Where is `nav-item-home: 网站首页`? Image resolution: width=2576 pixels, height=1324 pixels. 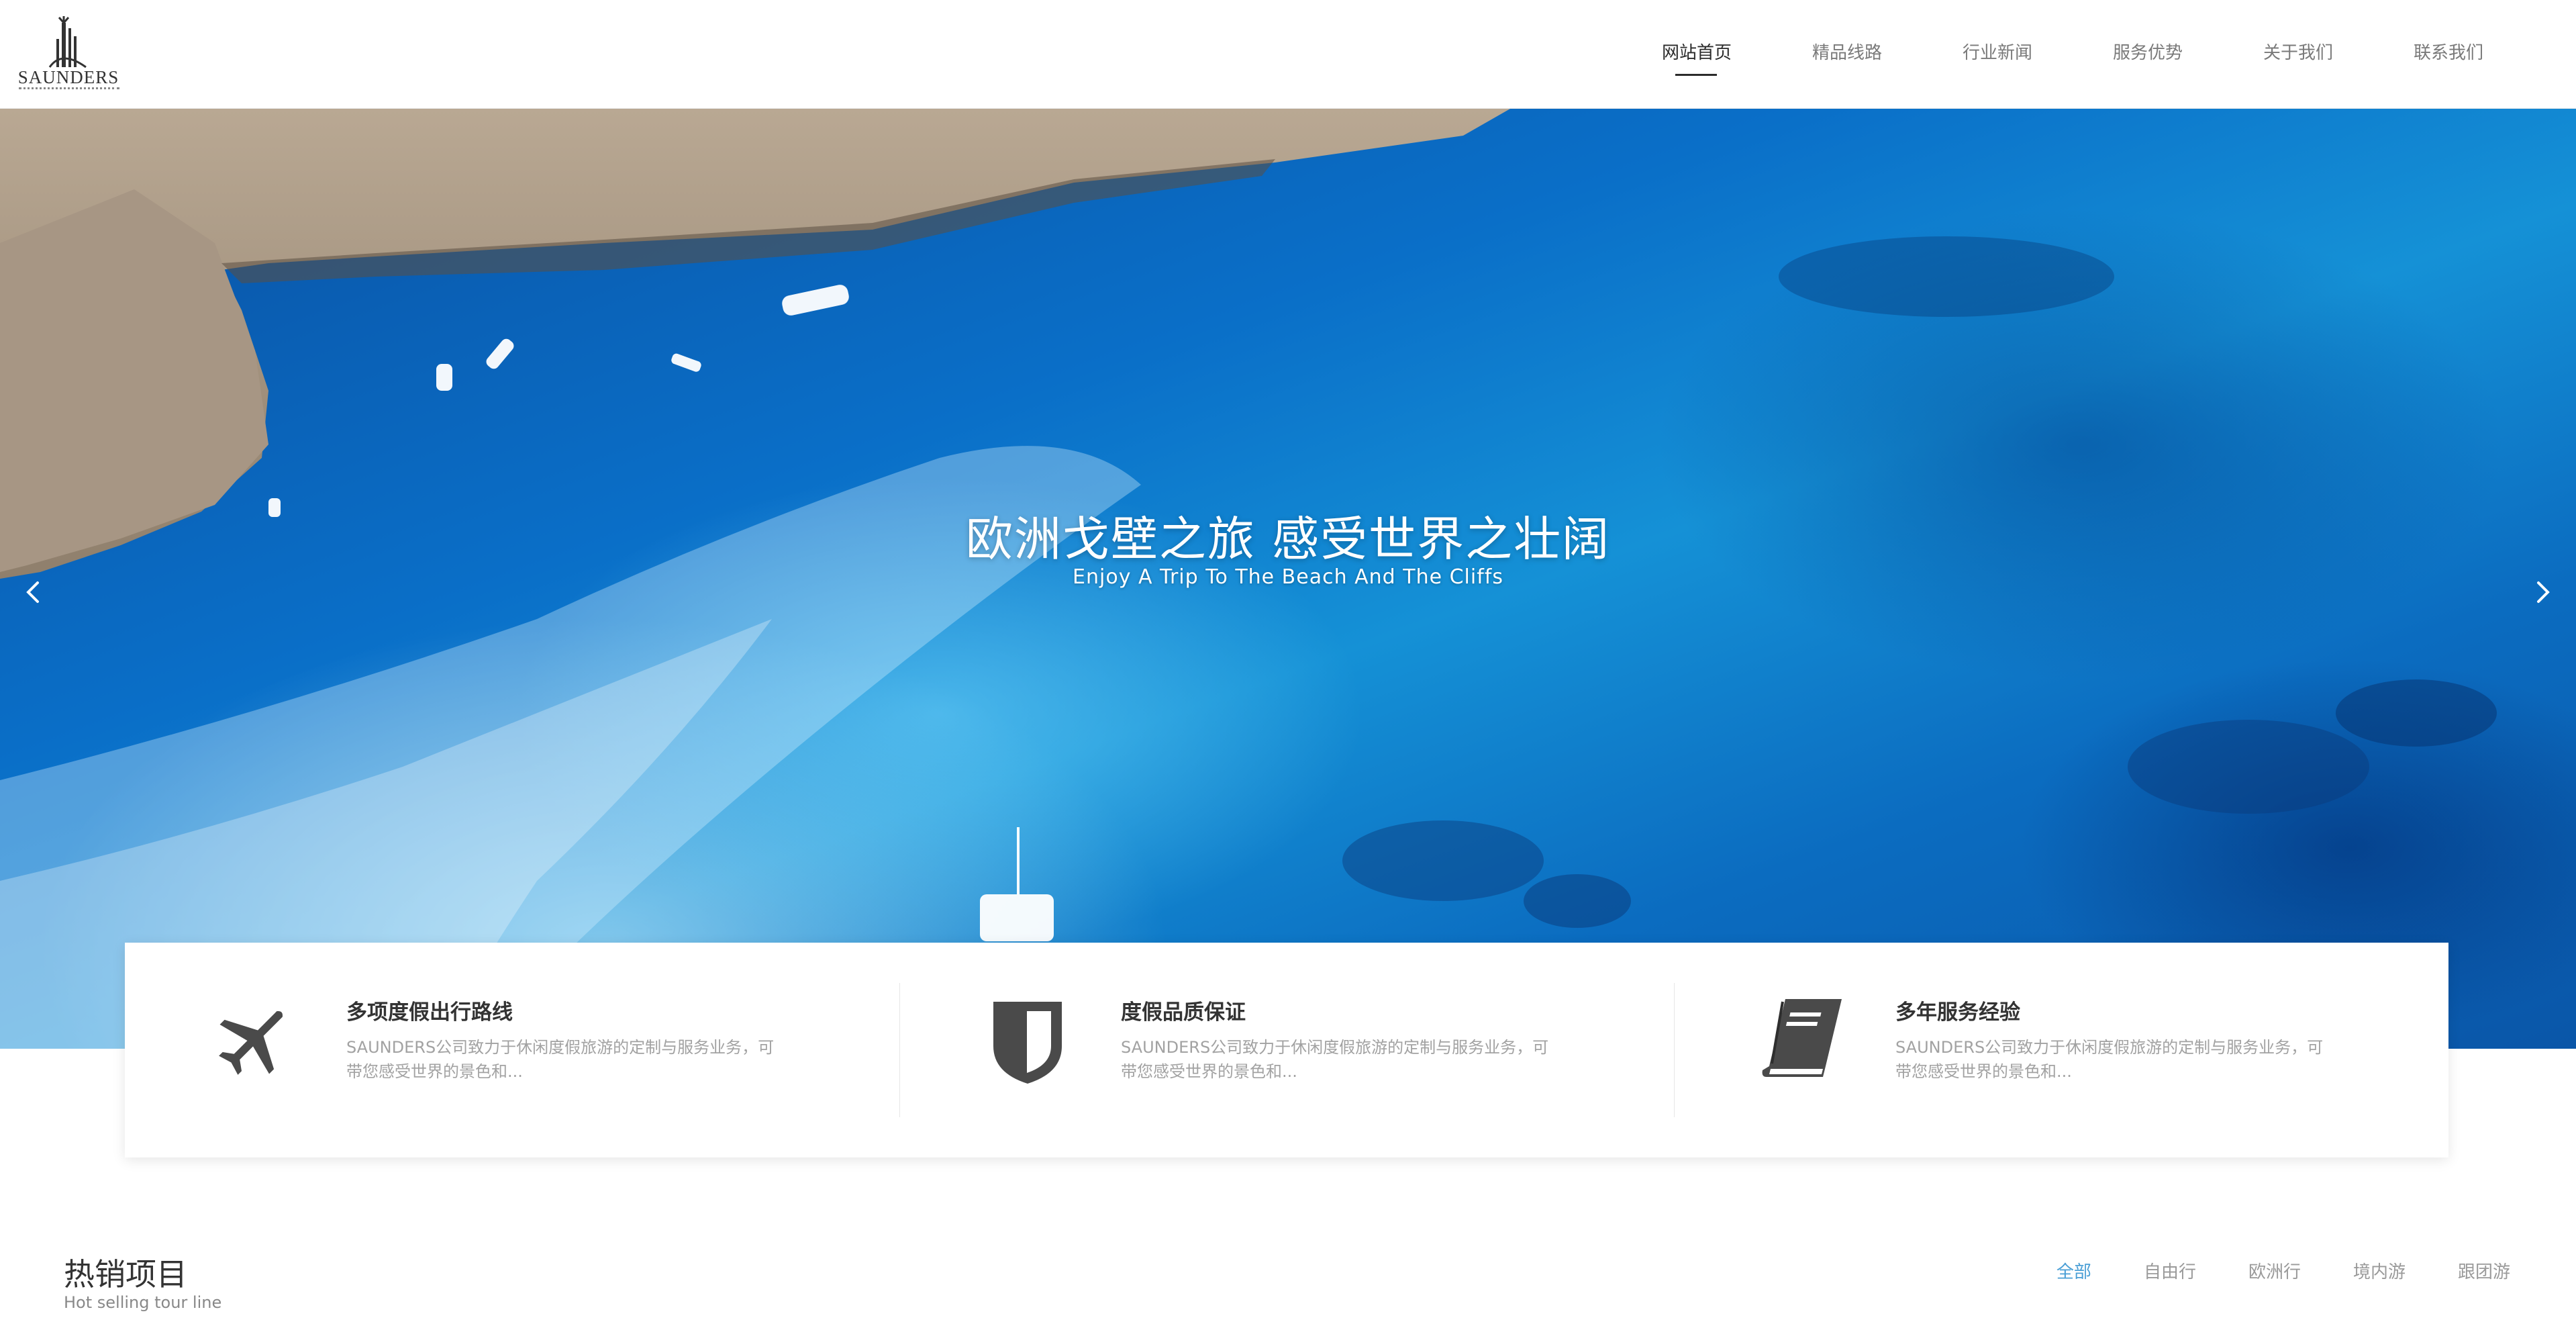
nav-item-home: 网站首页 is located at coordinates (1697, 59).